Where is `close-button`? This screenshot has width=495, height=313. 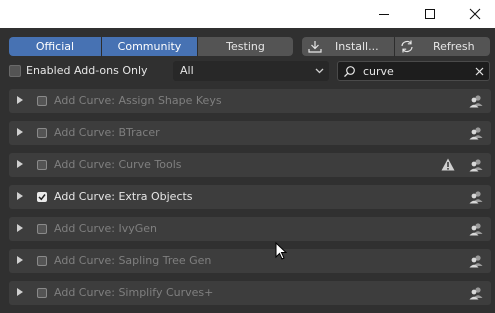
close-button is located at coordinates (475, 14).